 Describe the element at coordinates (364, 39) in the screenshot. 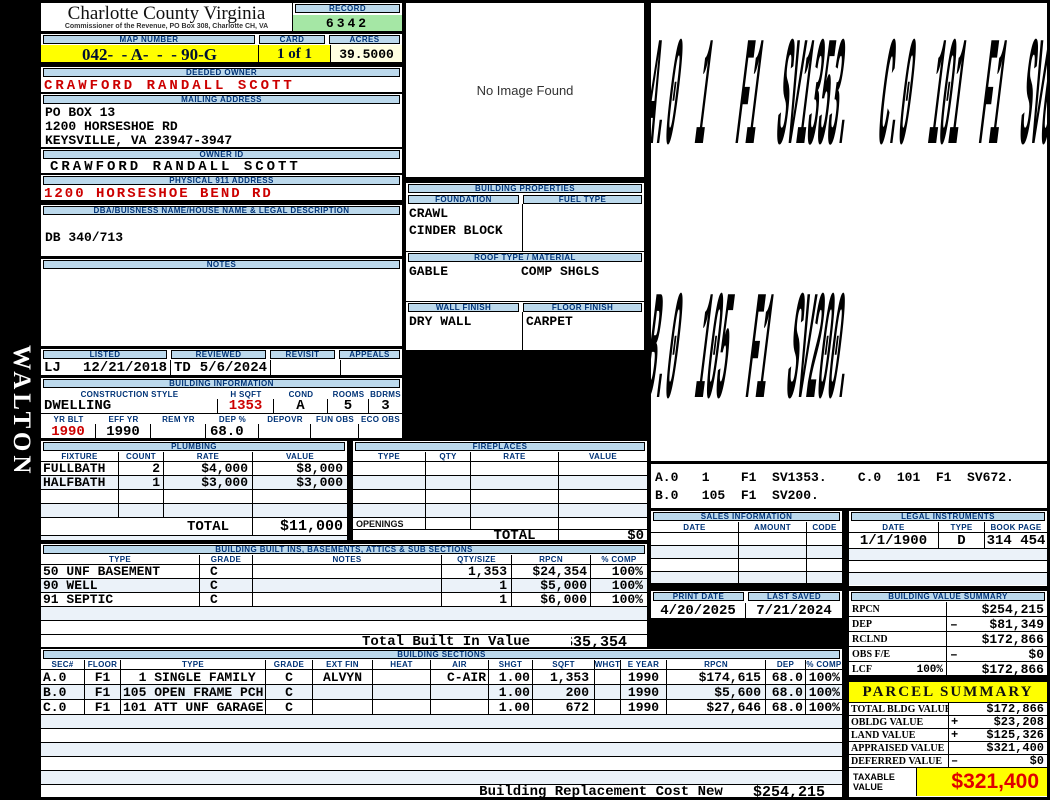

I see `acres-label: ACRES` at that location.